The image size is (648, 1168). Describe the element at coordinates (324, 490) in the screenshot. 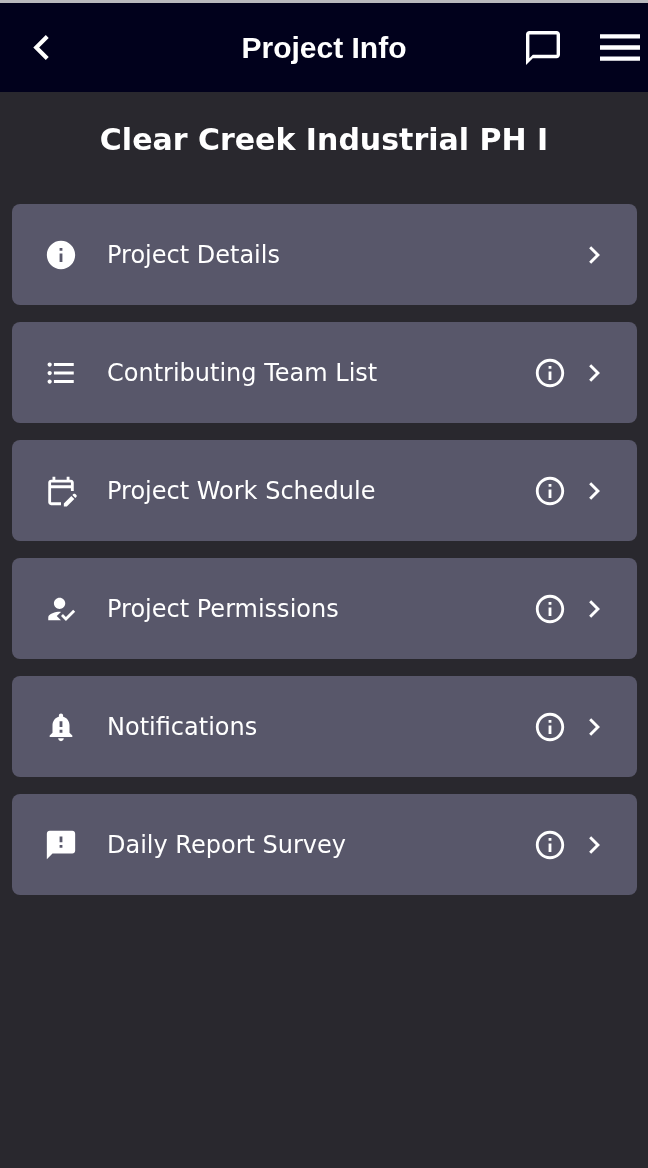

I see `menu-item: Project Work Schedule` at that location.